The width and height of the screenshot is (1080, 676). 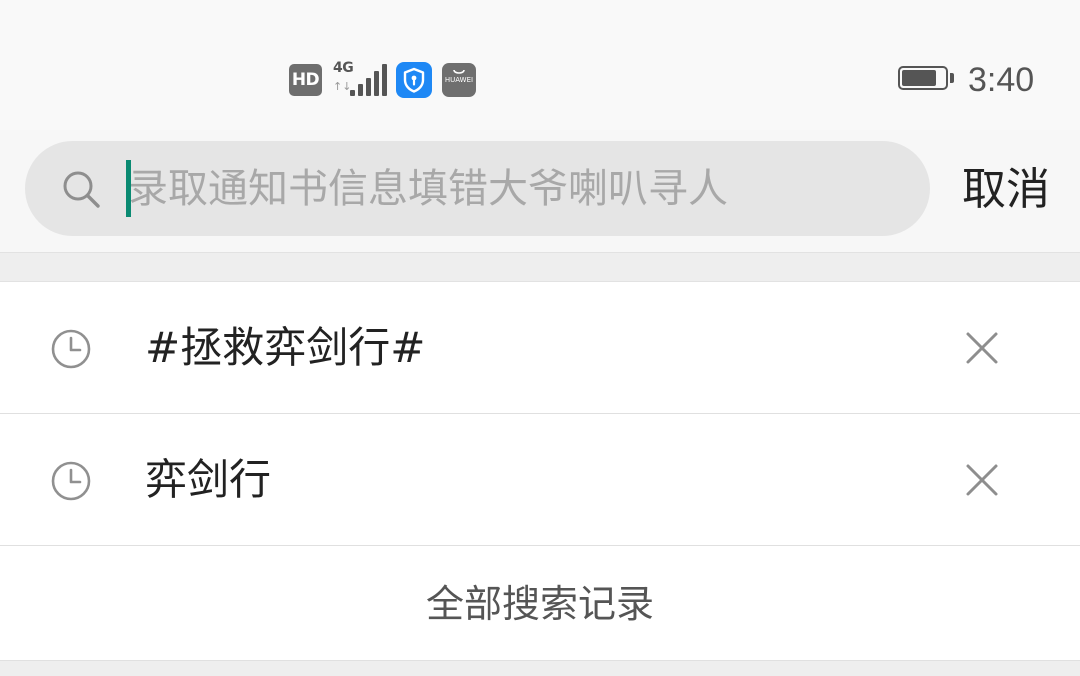 I want to click on search-icon, so click(x=81, y=189).